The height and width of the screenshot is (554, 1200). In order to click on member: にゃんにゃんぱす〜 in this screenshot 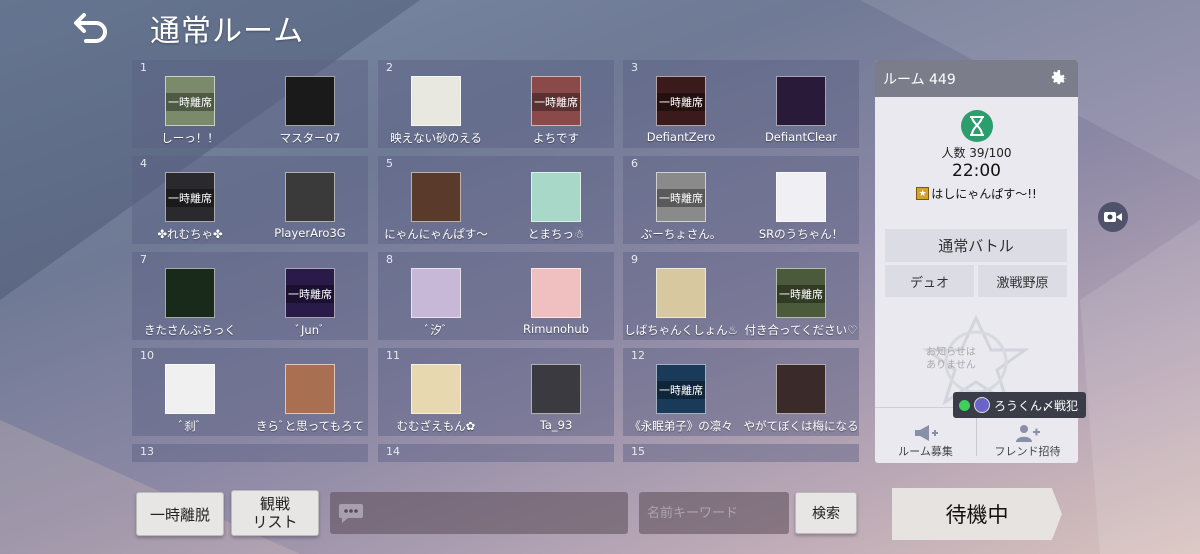, I will do `click(436, 207)`.